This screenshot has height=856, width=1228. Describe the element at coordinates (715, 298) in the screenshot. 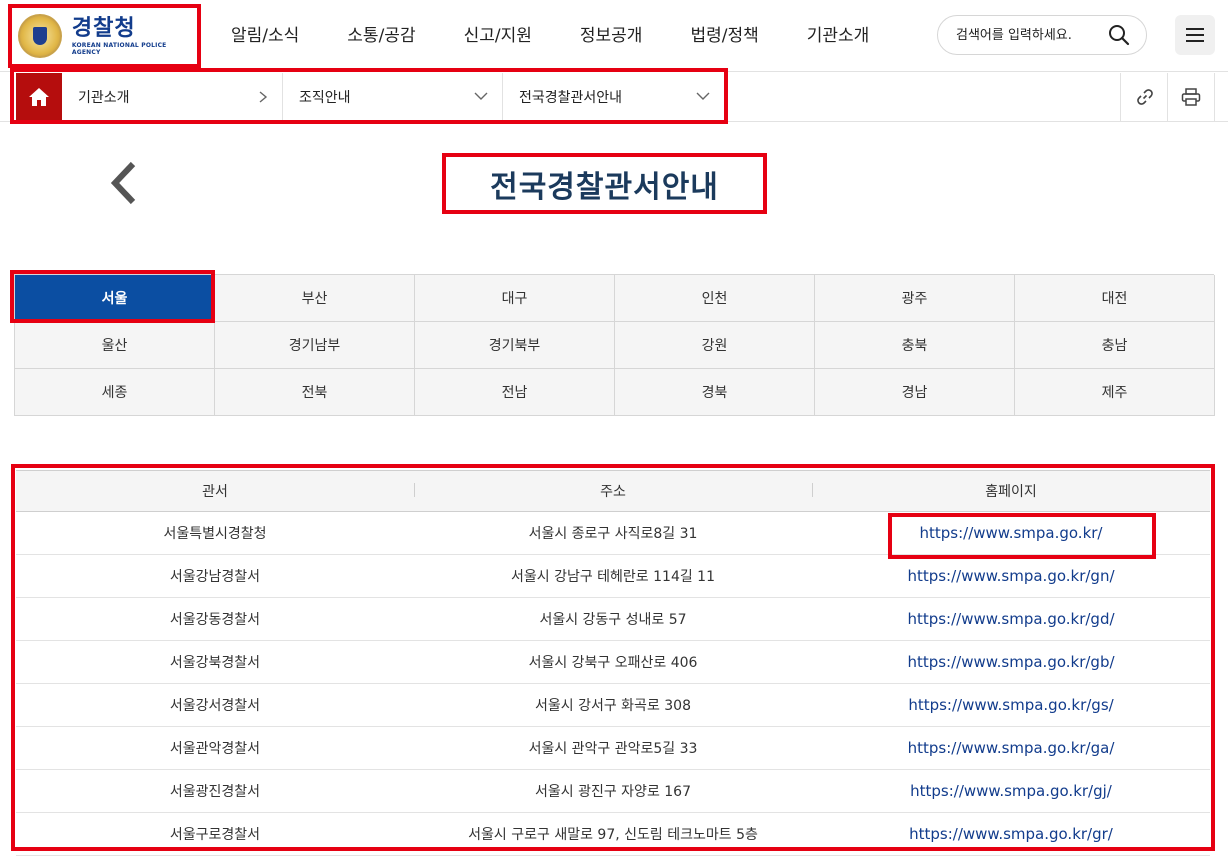

I see `region-tab-incheon: 인천` at that location.